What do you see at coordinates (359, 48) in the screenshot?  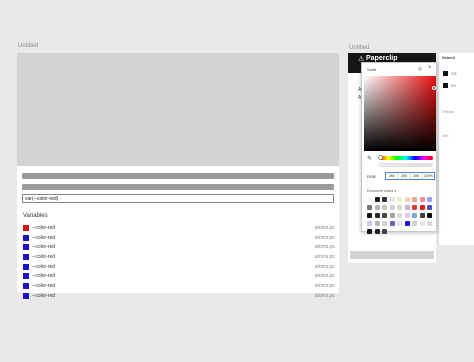 I see `side-frame-title: Untitled` at bounding box center [359, 48].